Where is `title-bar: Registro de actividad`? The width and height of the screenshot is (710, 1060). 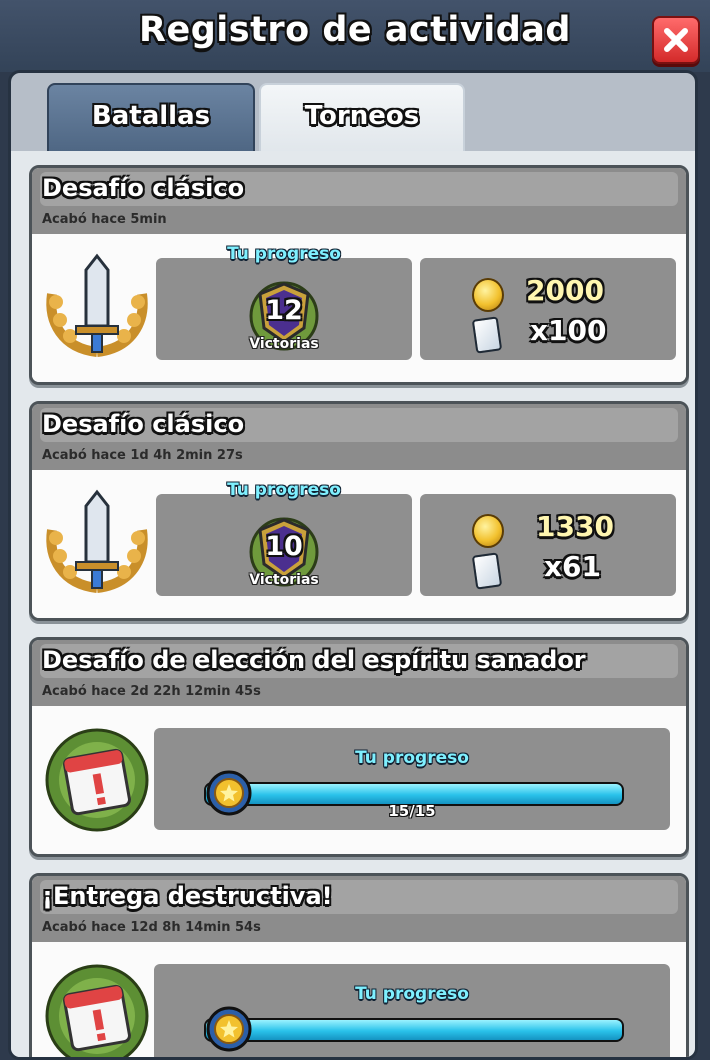
title-bar: Registro de actividad is located at coordinates (355, 36).